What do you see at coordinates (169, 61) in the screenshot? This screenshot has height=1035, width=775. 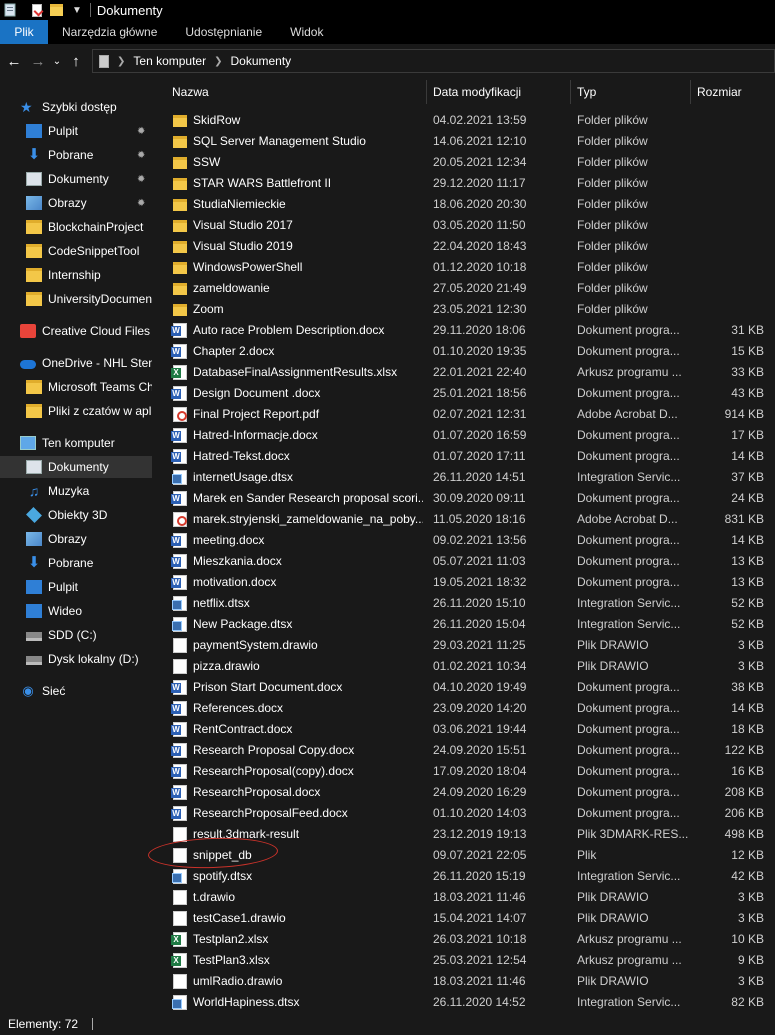 I see `breadcrumb-this-pc: Ten komputer` at bounding box center [169, 61].